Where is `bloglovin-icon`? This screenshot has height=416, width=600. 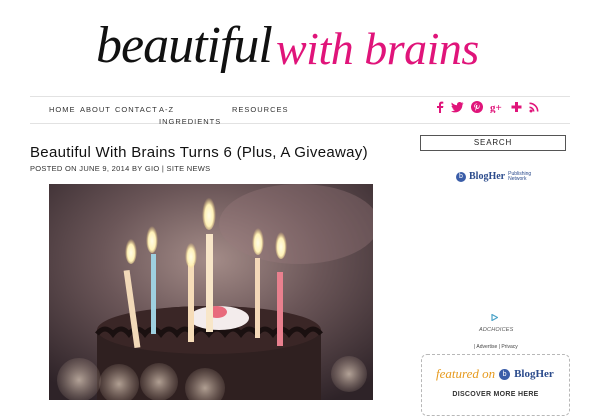 bloglovin-icon is located at coordinates (516, 108).